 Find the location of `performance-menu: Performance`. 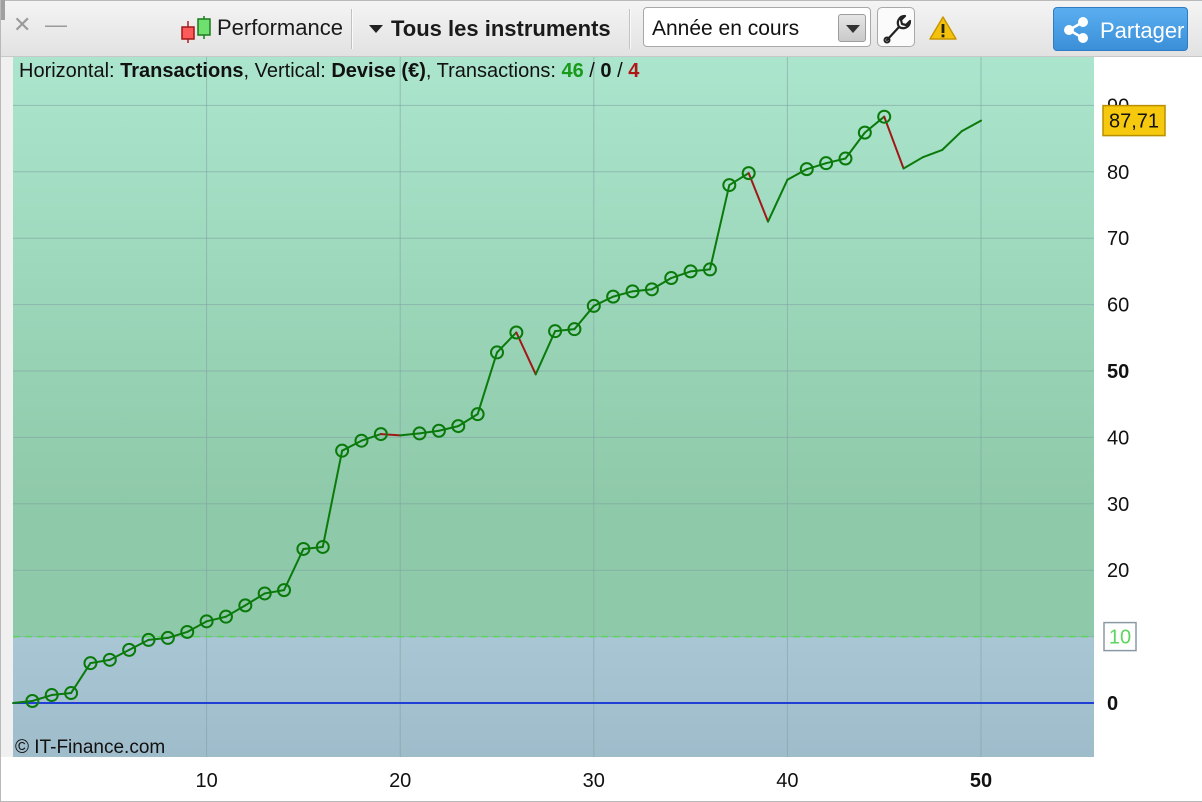

performance-menu: Performance is located at coordinates (280, 28).